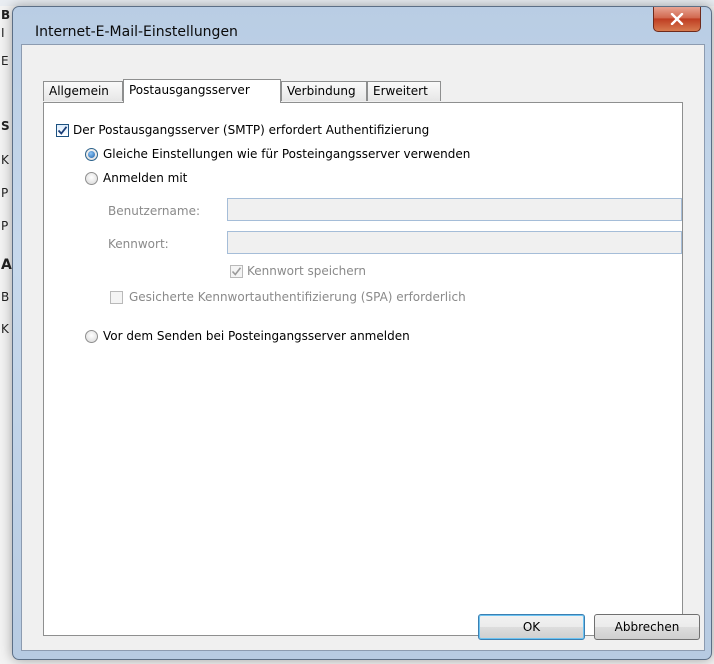 This screenshot has height=664, width=714. What do you see at coordinates (136, 32) in the screenshot?
I see `dialog-title: Internet-E-Mail-Einstellungen` at bounding box center [136, 32].